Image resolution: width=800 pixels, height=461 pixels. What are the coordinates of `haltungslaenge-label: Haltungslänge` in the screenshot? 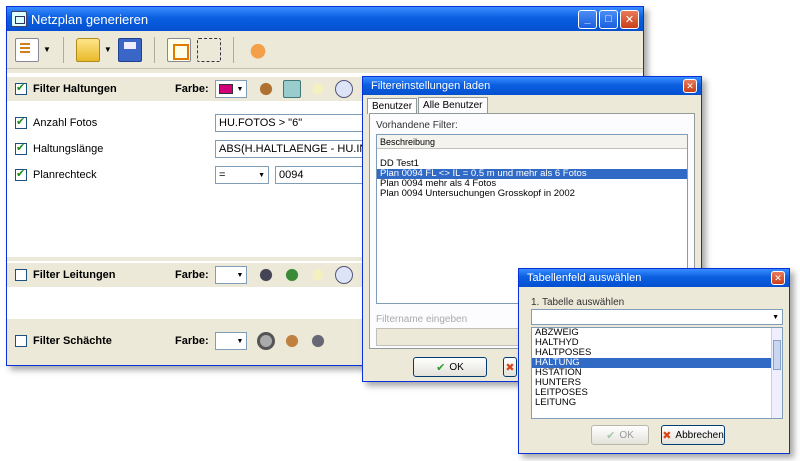 It's located at (68, 149).